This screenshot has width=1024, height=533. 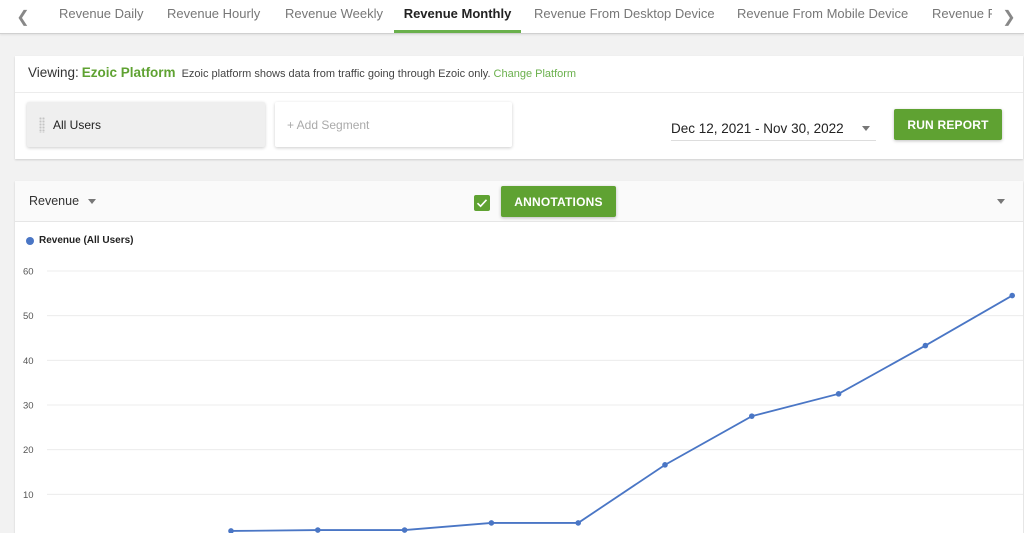 What do you see at coordinates (146, 124) in the screenshot?
I see `segment-all-users: All Users` at bounding box center [146, 124].